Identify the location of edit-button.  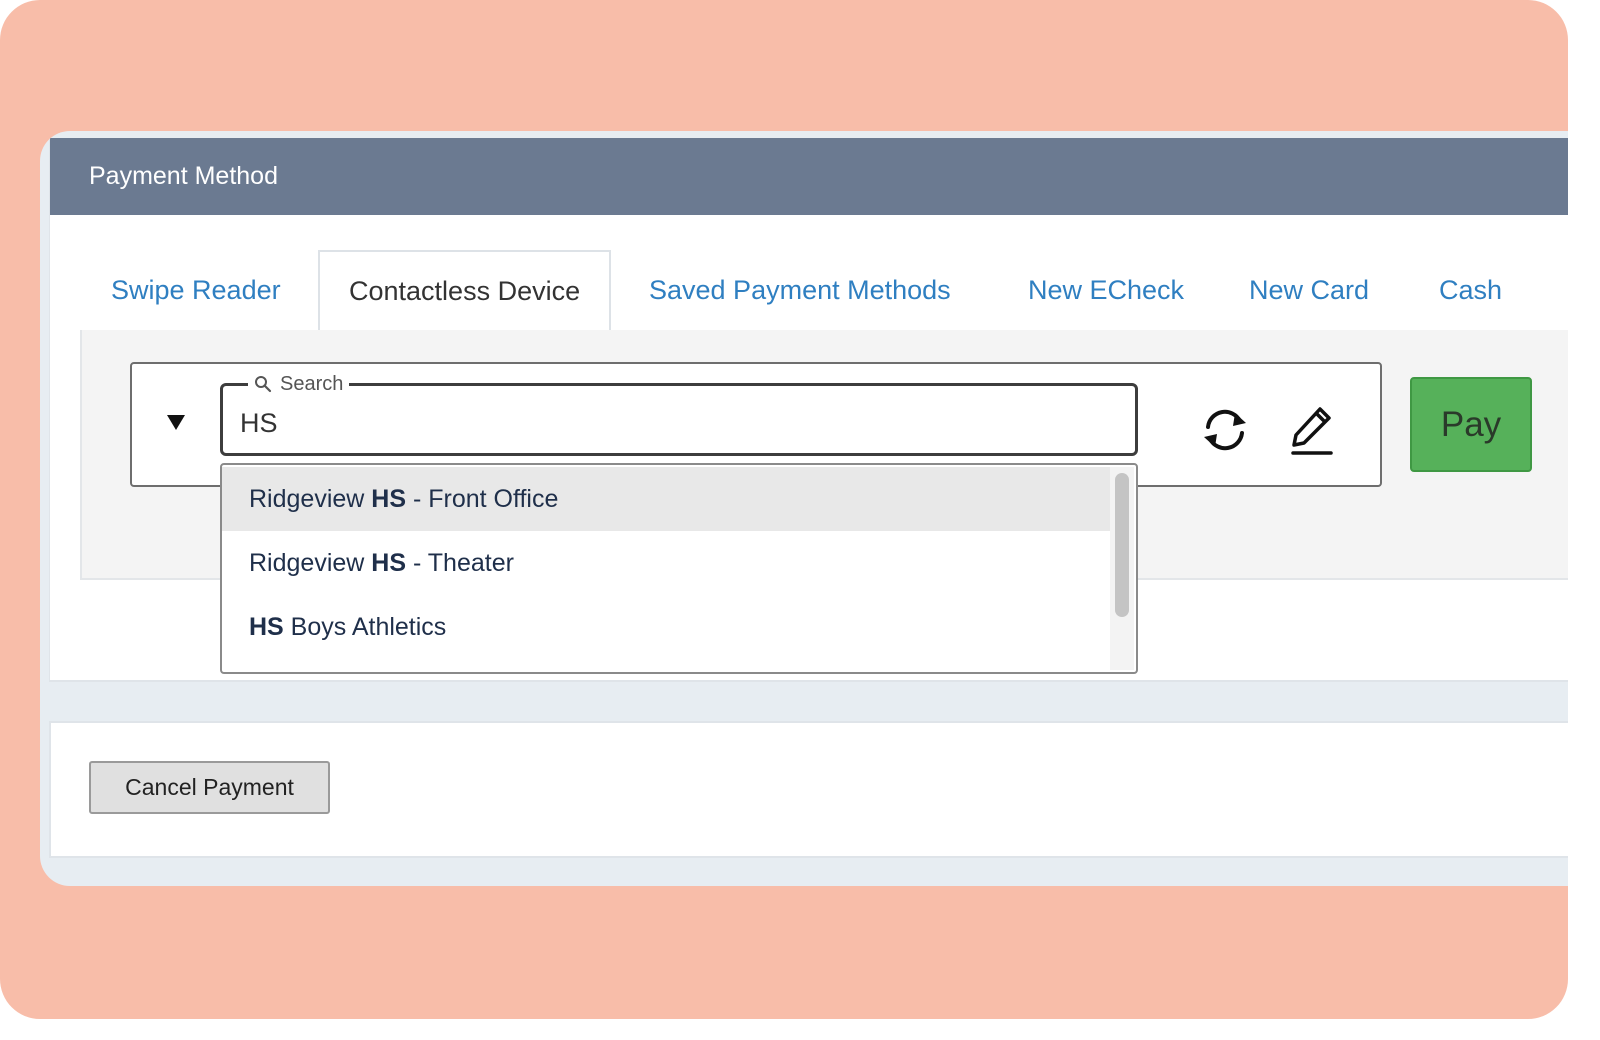
(1312, 430).